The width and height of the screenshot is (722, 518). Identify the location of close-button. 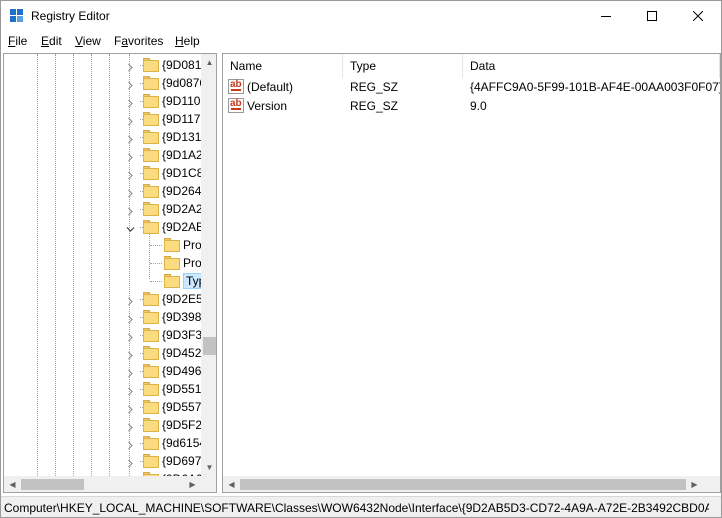
(698, 16).